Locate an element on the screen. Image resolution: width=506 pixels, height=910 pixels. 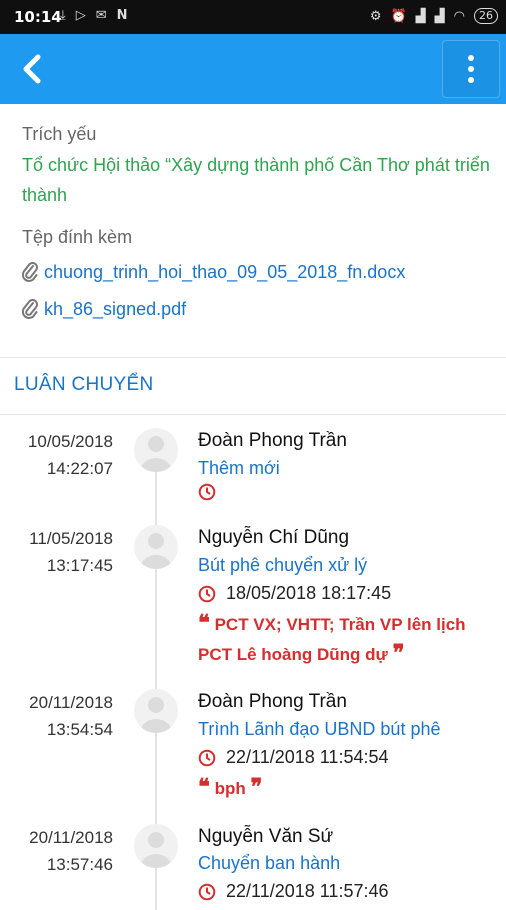
deadline-text: 22/11/2018 11:54:54 is located at coordinates (307, 757).